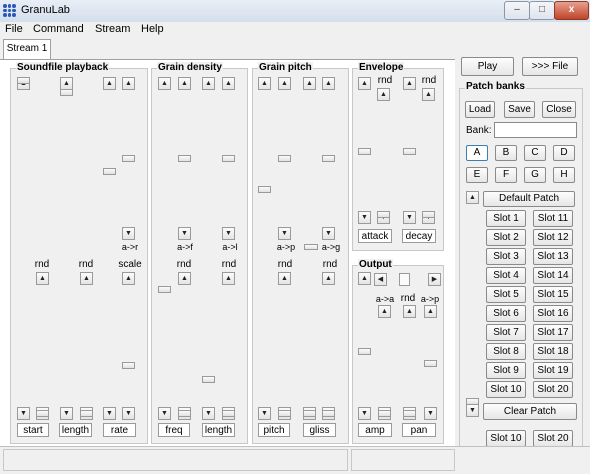  What do you see at coordinates (328, 413) in the screenshot?
I see `gliss-rnd-slider-thumb` at bounding box center [328, 413].